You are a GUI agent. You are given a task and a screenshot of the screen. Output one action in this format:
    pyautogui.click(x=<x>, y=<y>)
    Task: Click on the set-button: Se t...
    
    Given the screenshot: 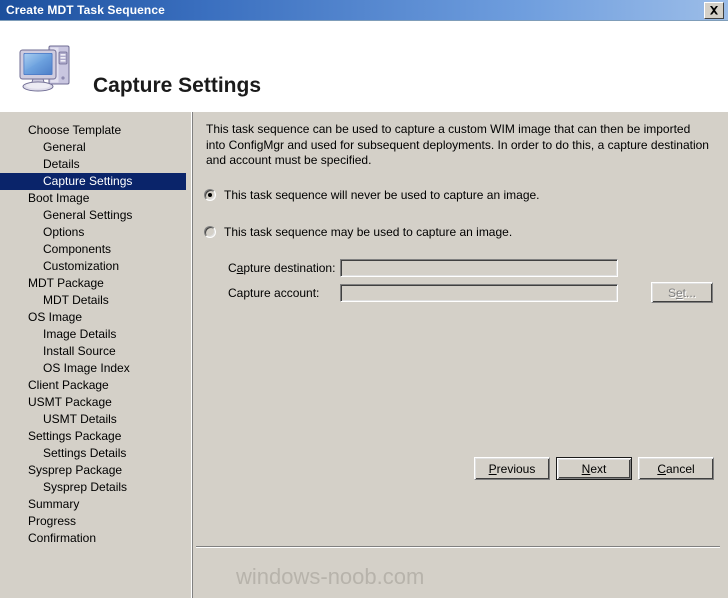 What is the action you would take?
    pyautogui.click(x=682, y=292)
    